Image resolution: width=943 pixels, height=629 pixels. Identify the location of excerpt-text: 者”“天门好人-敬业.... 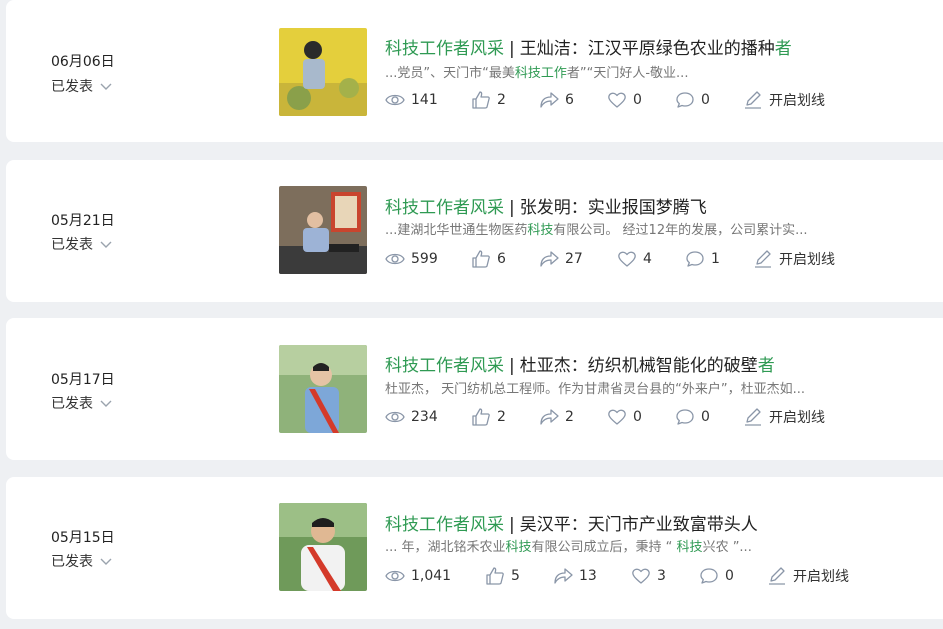
(627, 73).